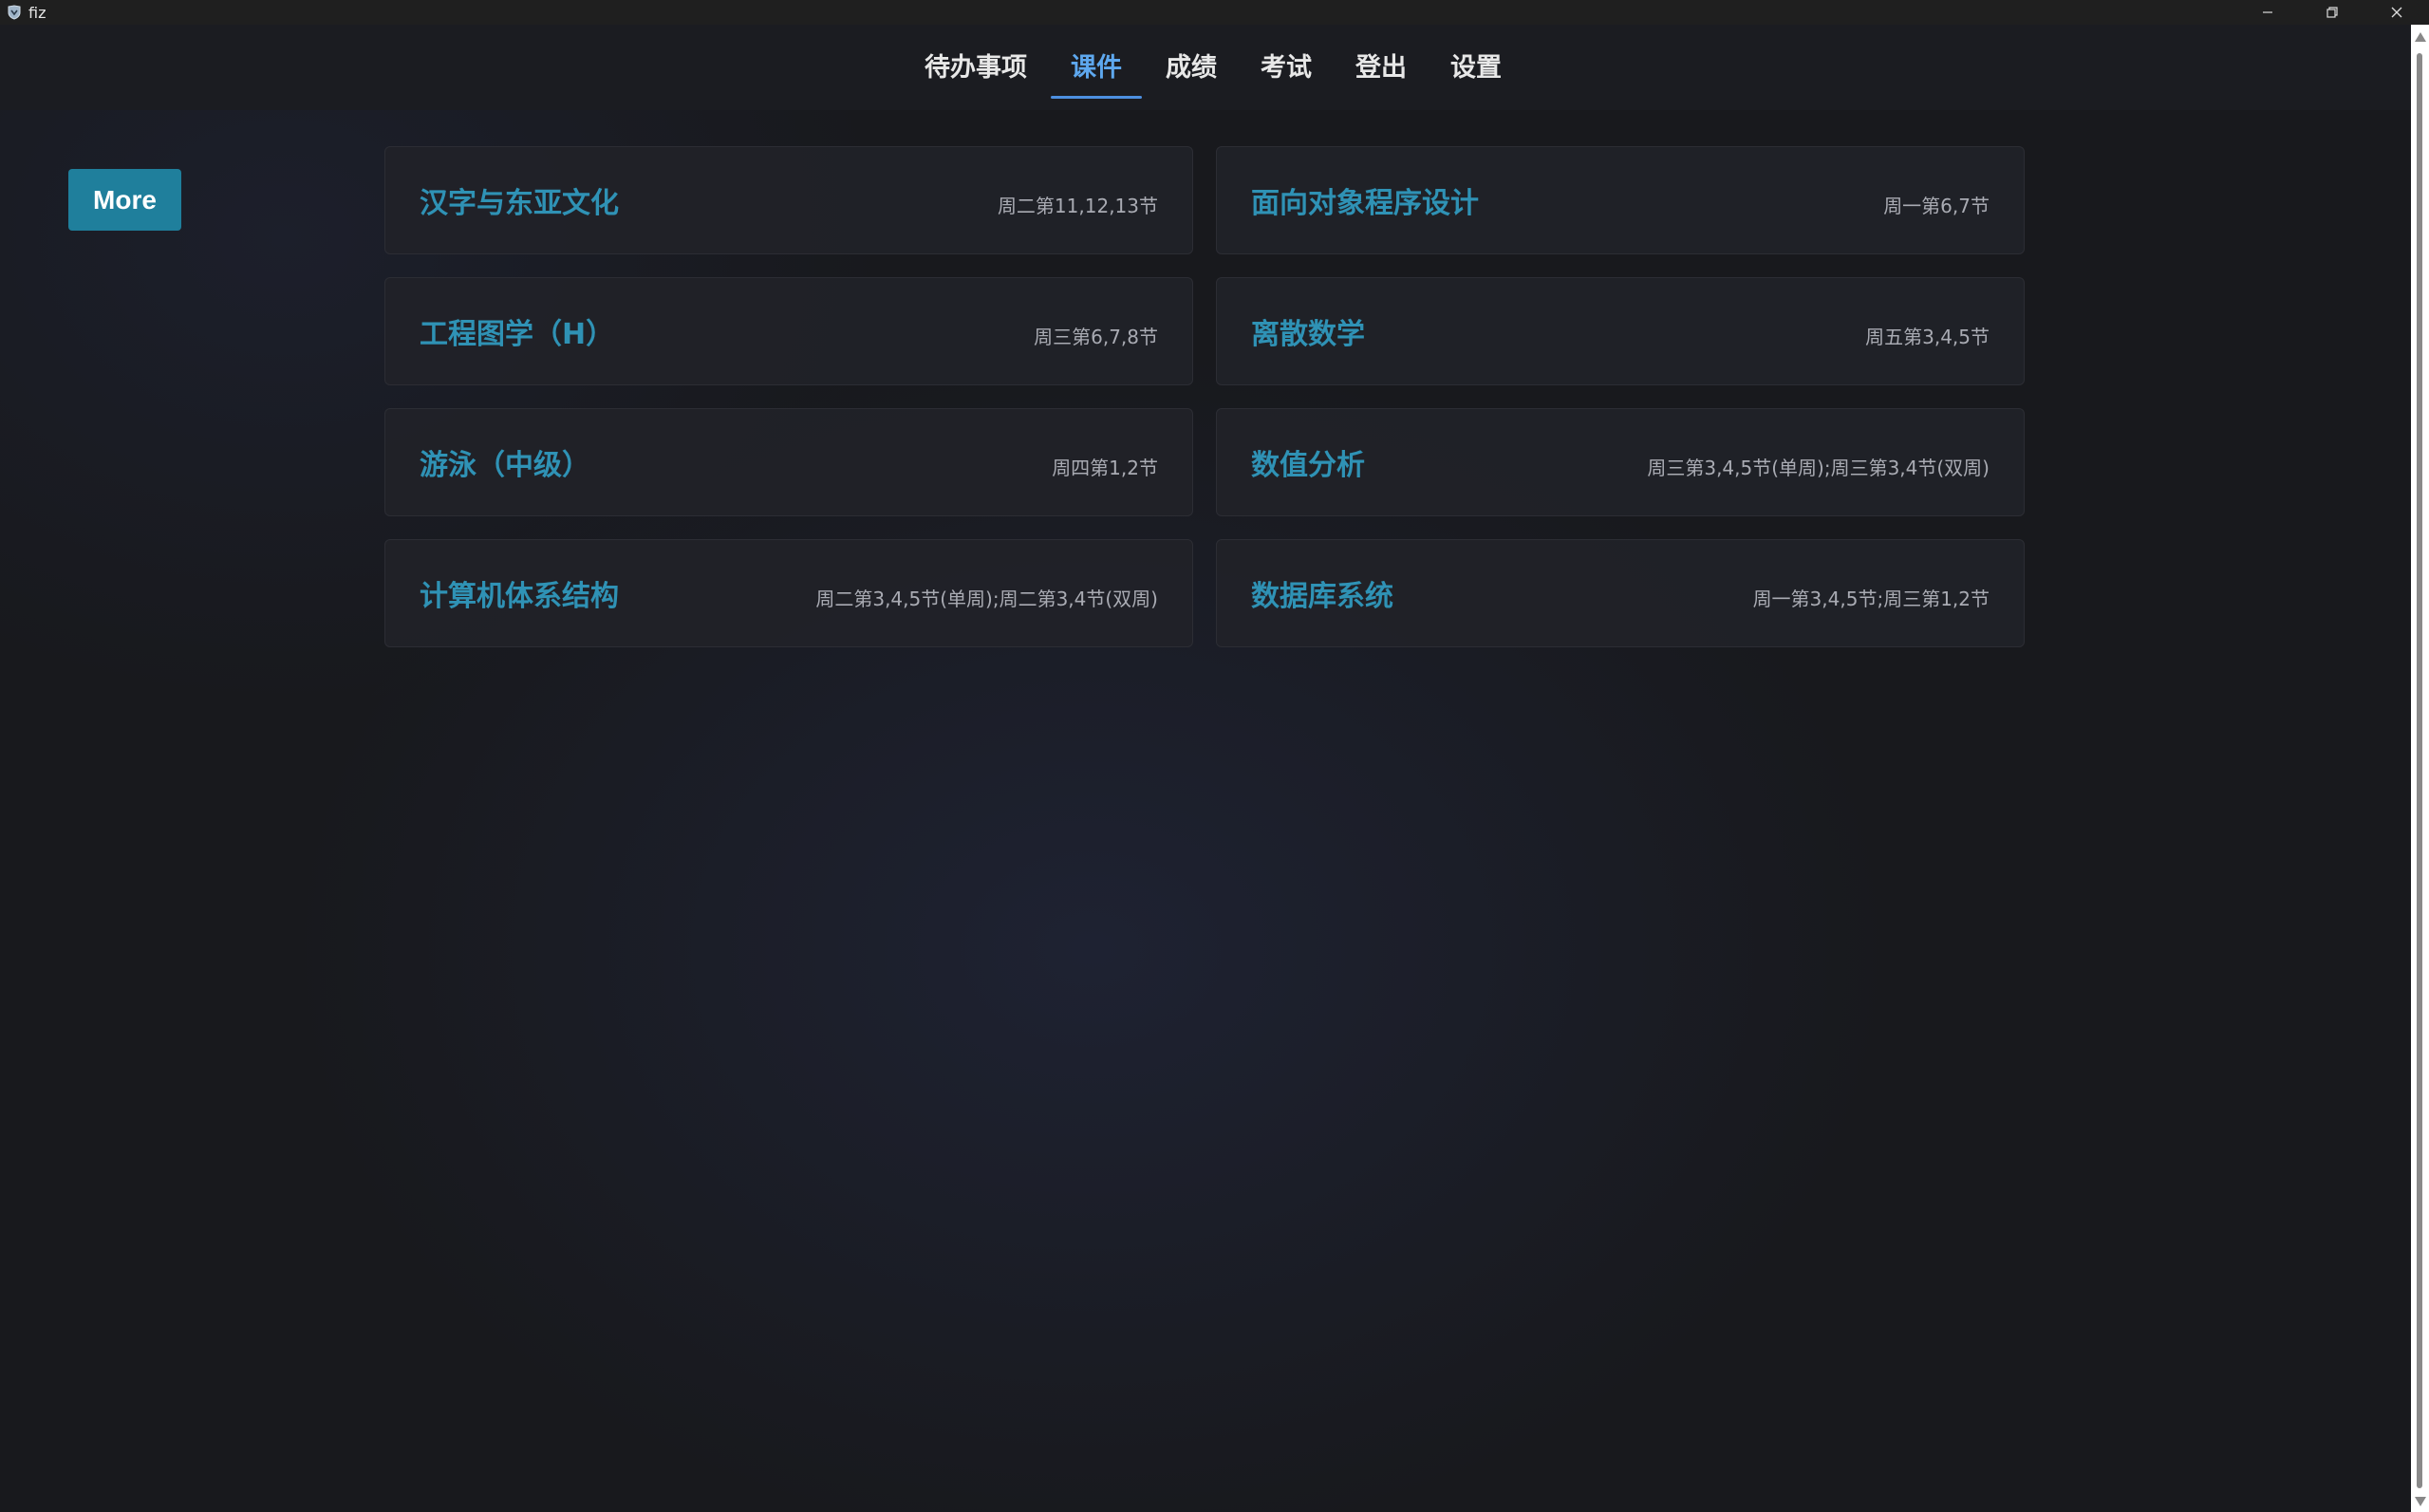  I want to click on course-title: 游泳（中级）, so click(505, 465).